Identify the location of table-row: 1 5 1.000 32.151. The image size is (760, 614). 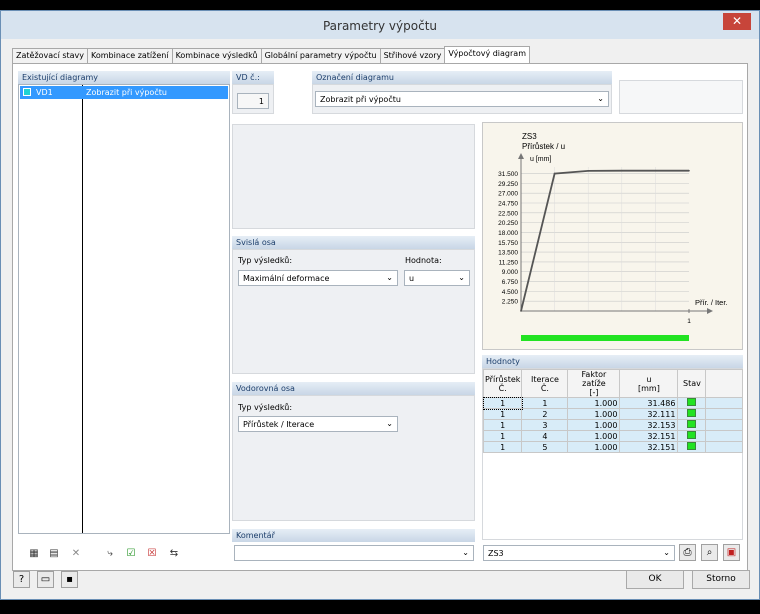
(612, 447).